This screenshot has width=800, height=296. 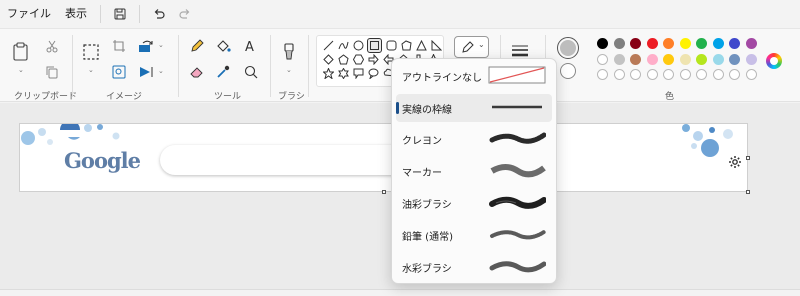 What do you see at coordinates (223, 72) in the screenshot?
I see `color-picker-tool` at bounding box center [223, 72].